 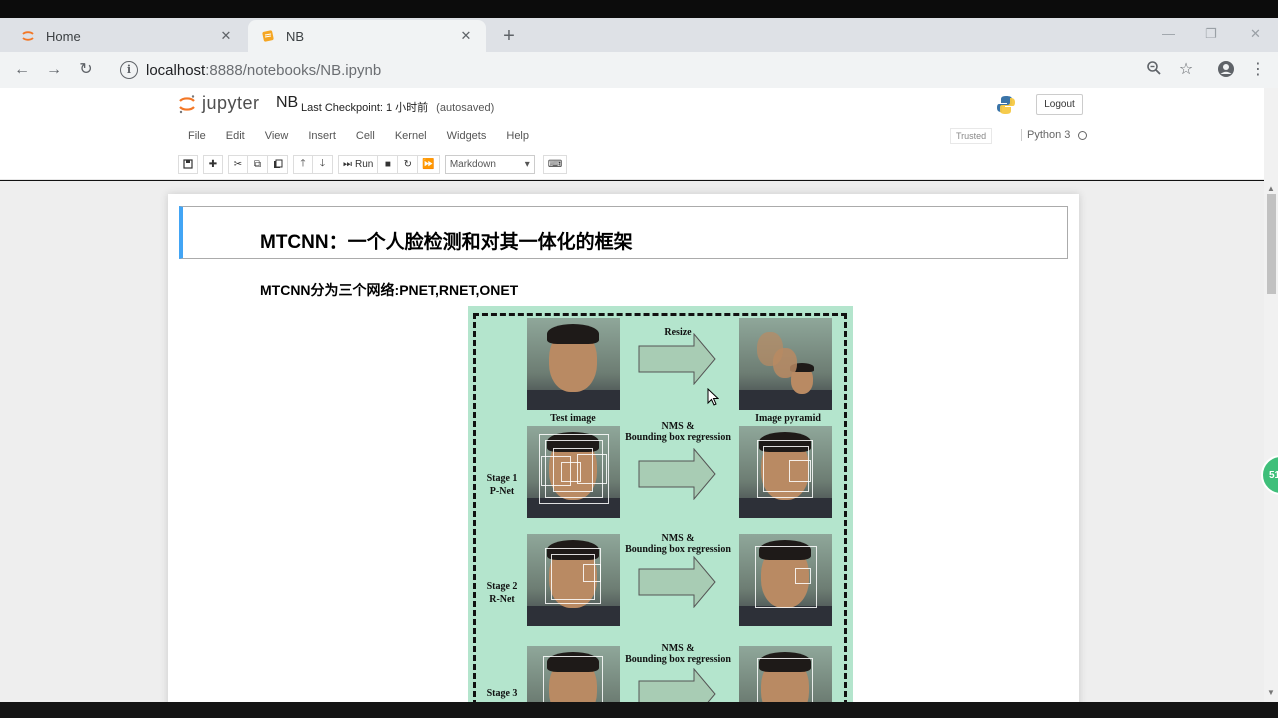 What do you see at coordinates (785, 580) in the screenshot?
I see `stage2-output-image` at bounding box center [785, 580].